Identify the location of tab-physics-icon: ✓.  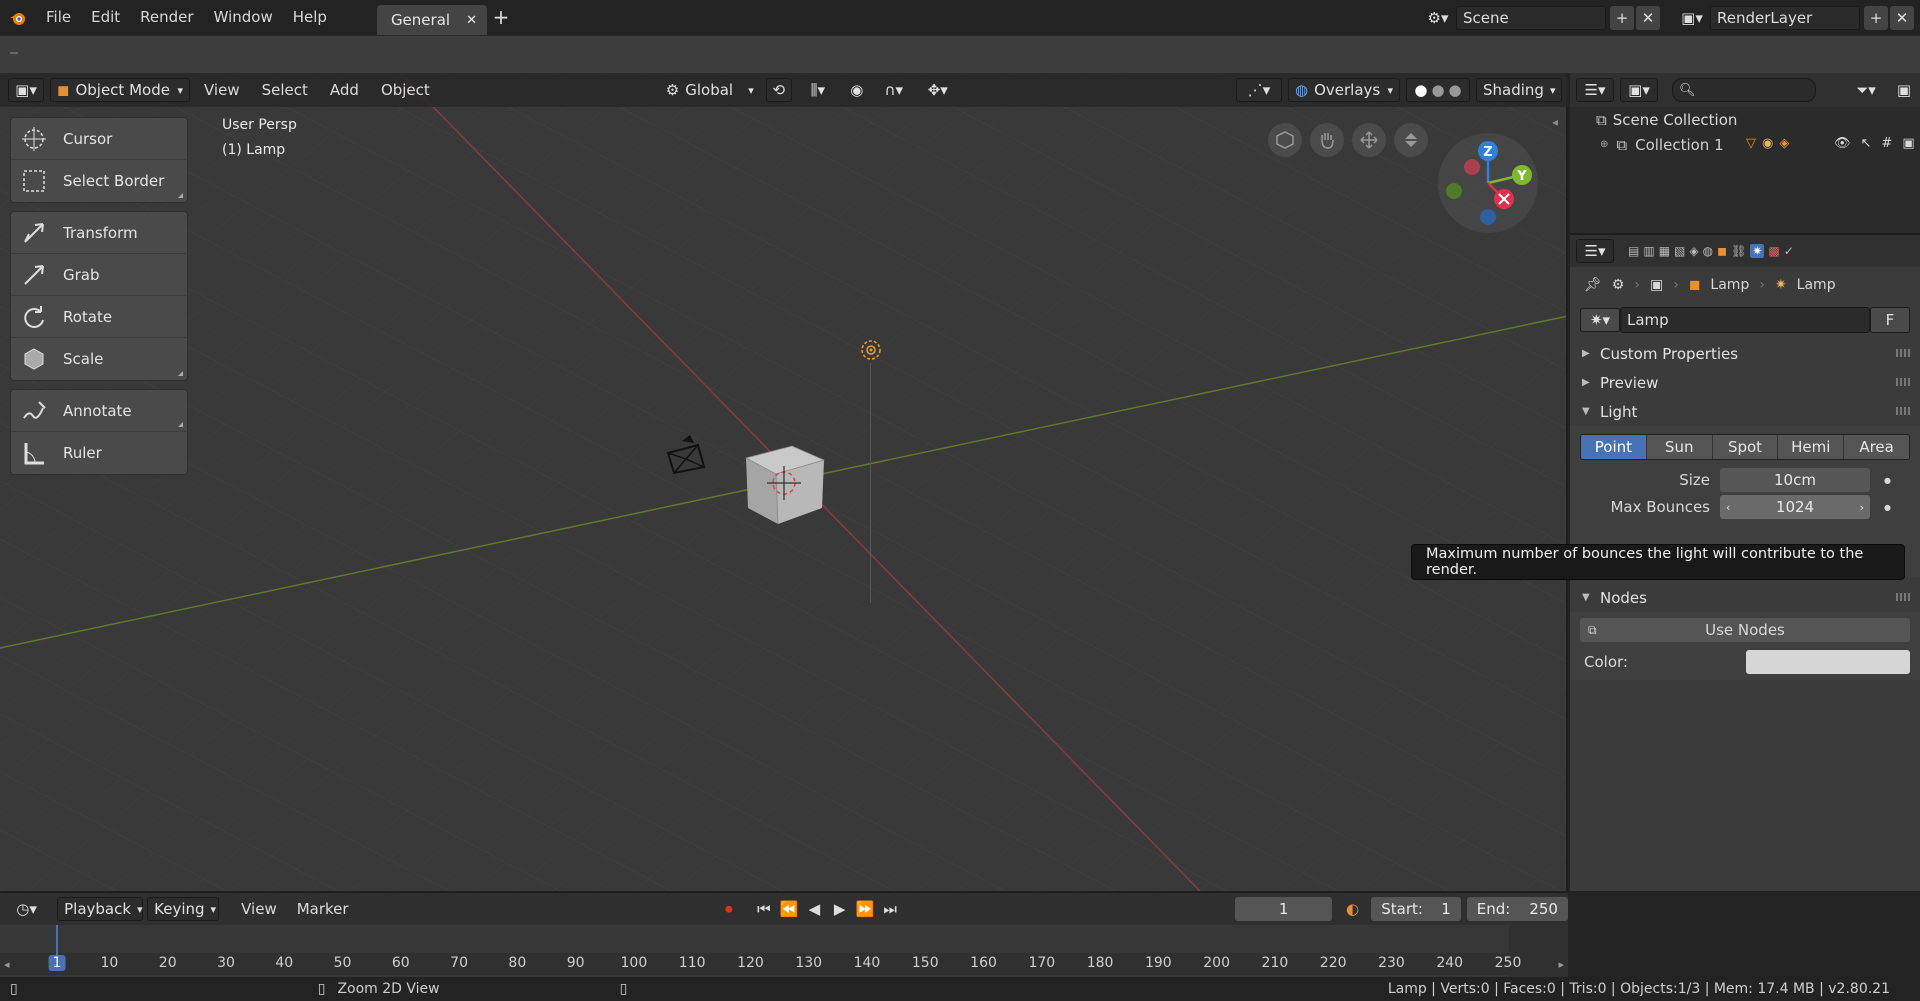
(1789, 251).